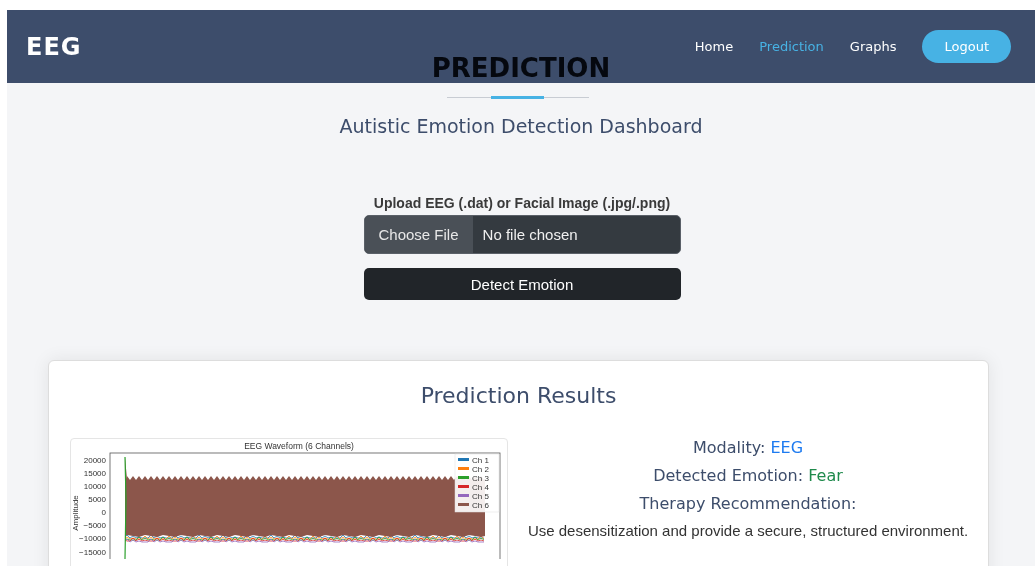  Describe the element at coordinates (480, 496) in the screenshot. I see `legend-label: Ch 5` at that location.